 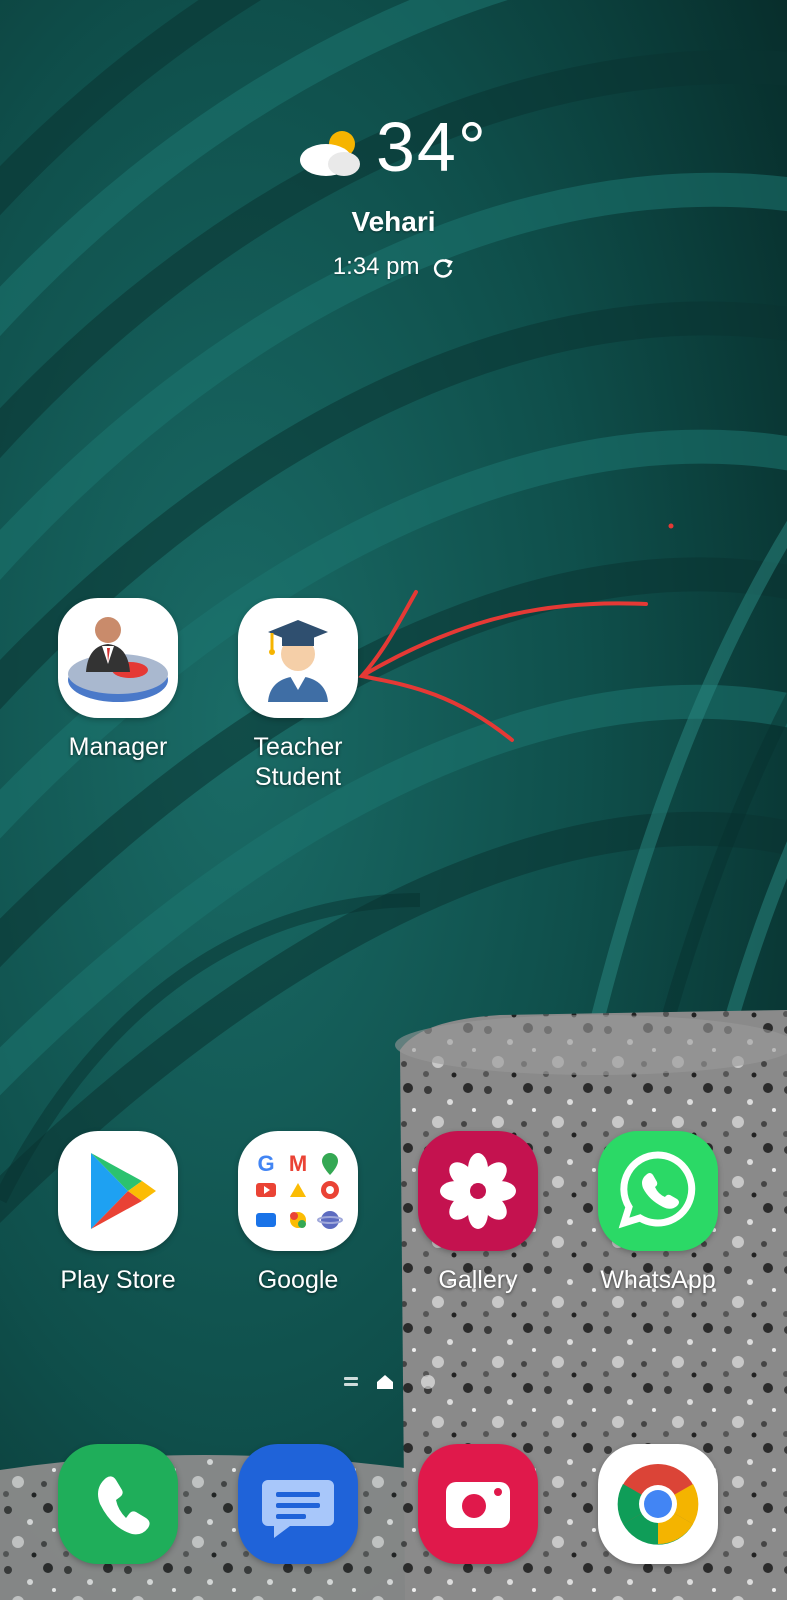 What do you see at coordinates (265, 1163) in the screenshot?
I see `svg-text: G` at bounding box center [265, 1163].